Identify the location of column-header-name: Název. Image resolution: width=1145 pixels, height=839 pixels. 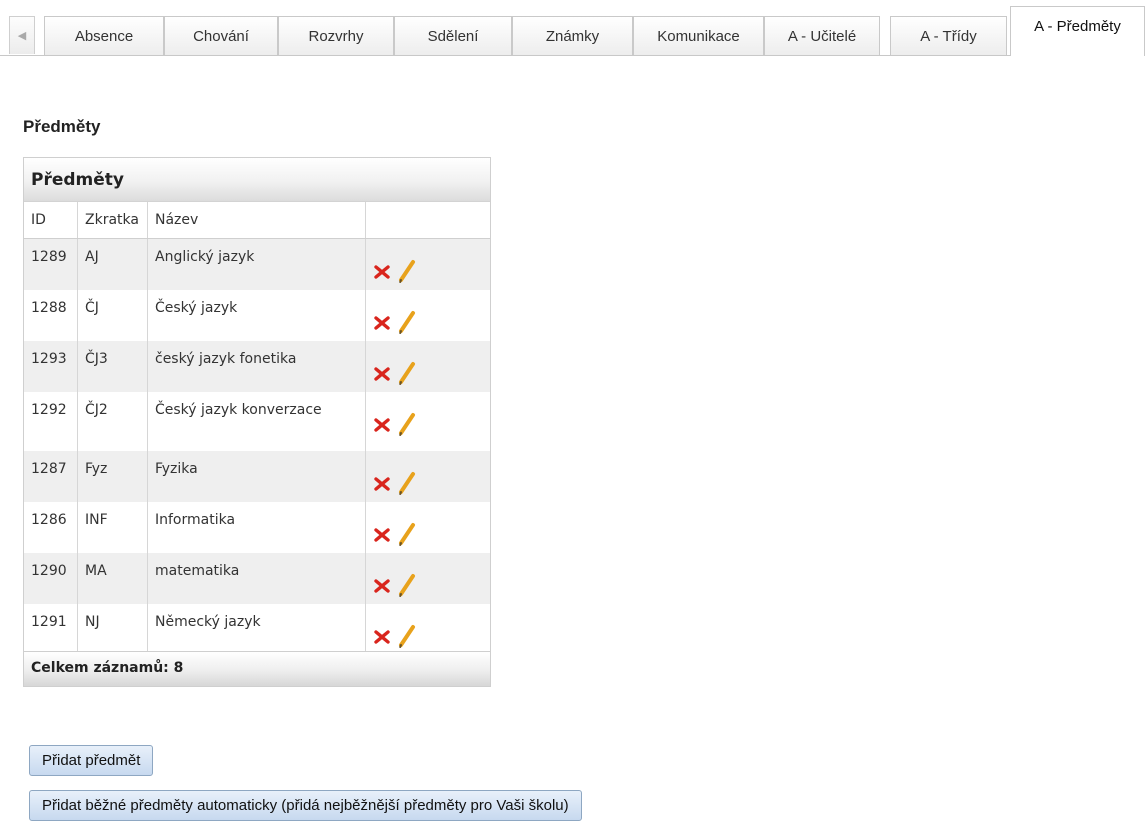
(256, 220).